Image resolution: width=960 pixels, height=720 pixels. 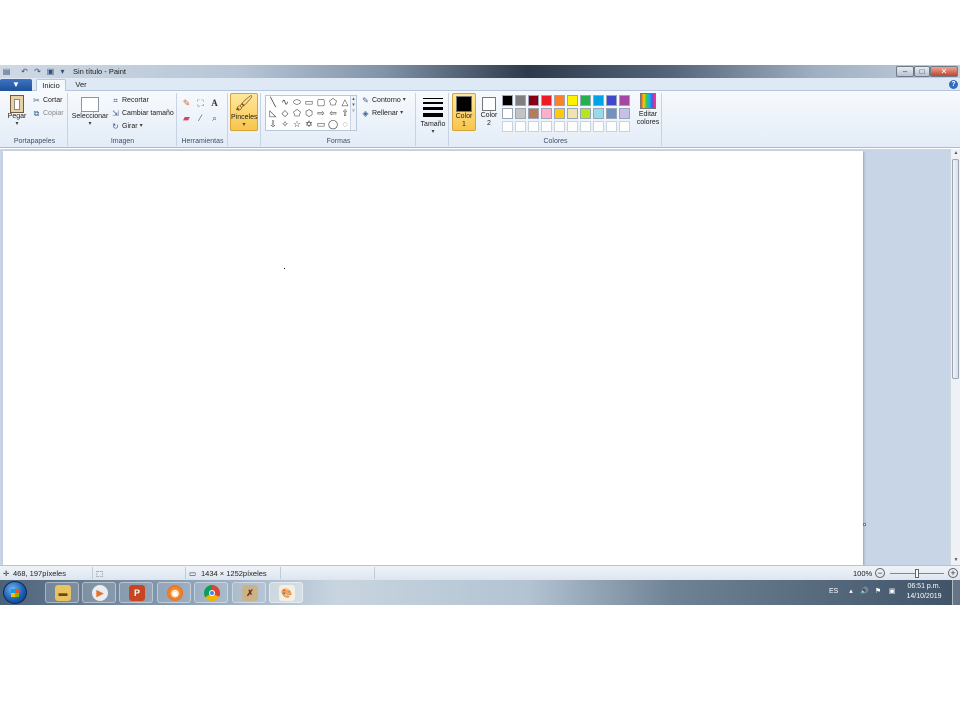 What do you see at coordinates (905, 71) in the screenshot?
I see `minimize-button: –` at bounding box center [905, 71].